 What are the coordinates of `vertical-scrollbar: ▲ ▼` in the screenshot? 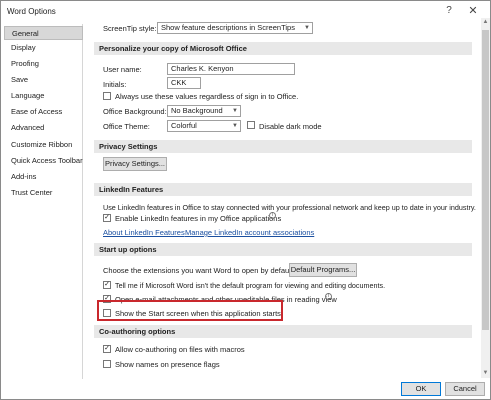 It's located at (485, 198).